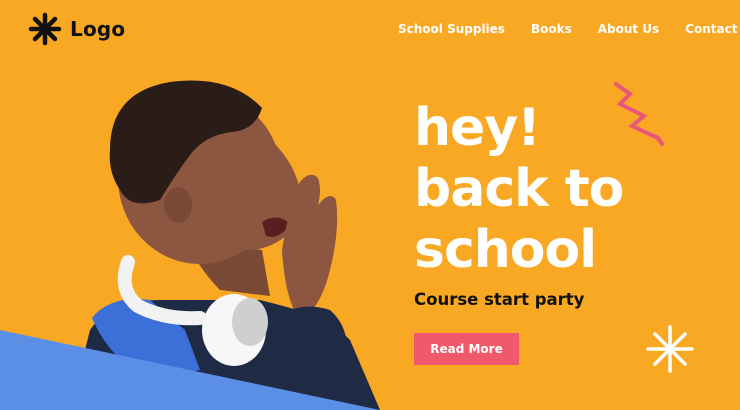  Describe the element at coordinates (466, 349) in the screenshot. I see `read-more-button: Read More` at that location.